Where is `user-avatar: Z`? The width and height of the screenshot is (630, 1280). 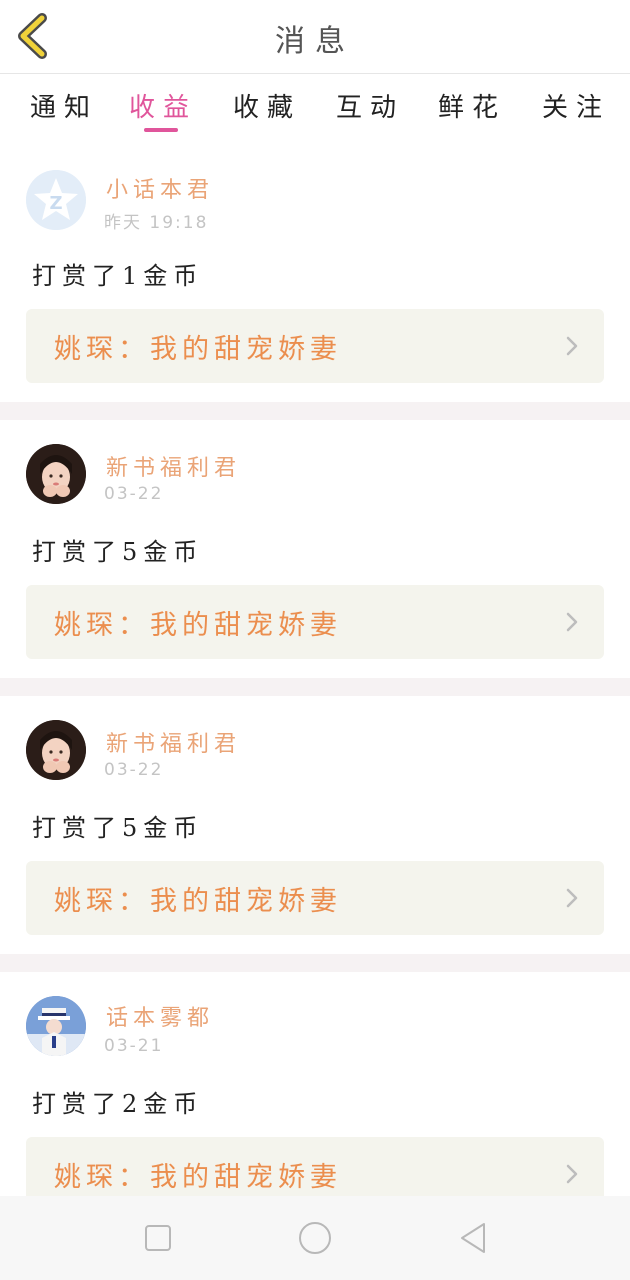
user-avatar: Z is located at coordinates (56, 200).